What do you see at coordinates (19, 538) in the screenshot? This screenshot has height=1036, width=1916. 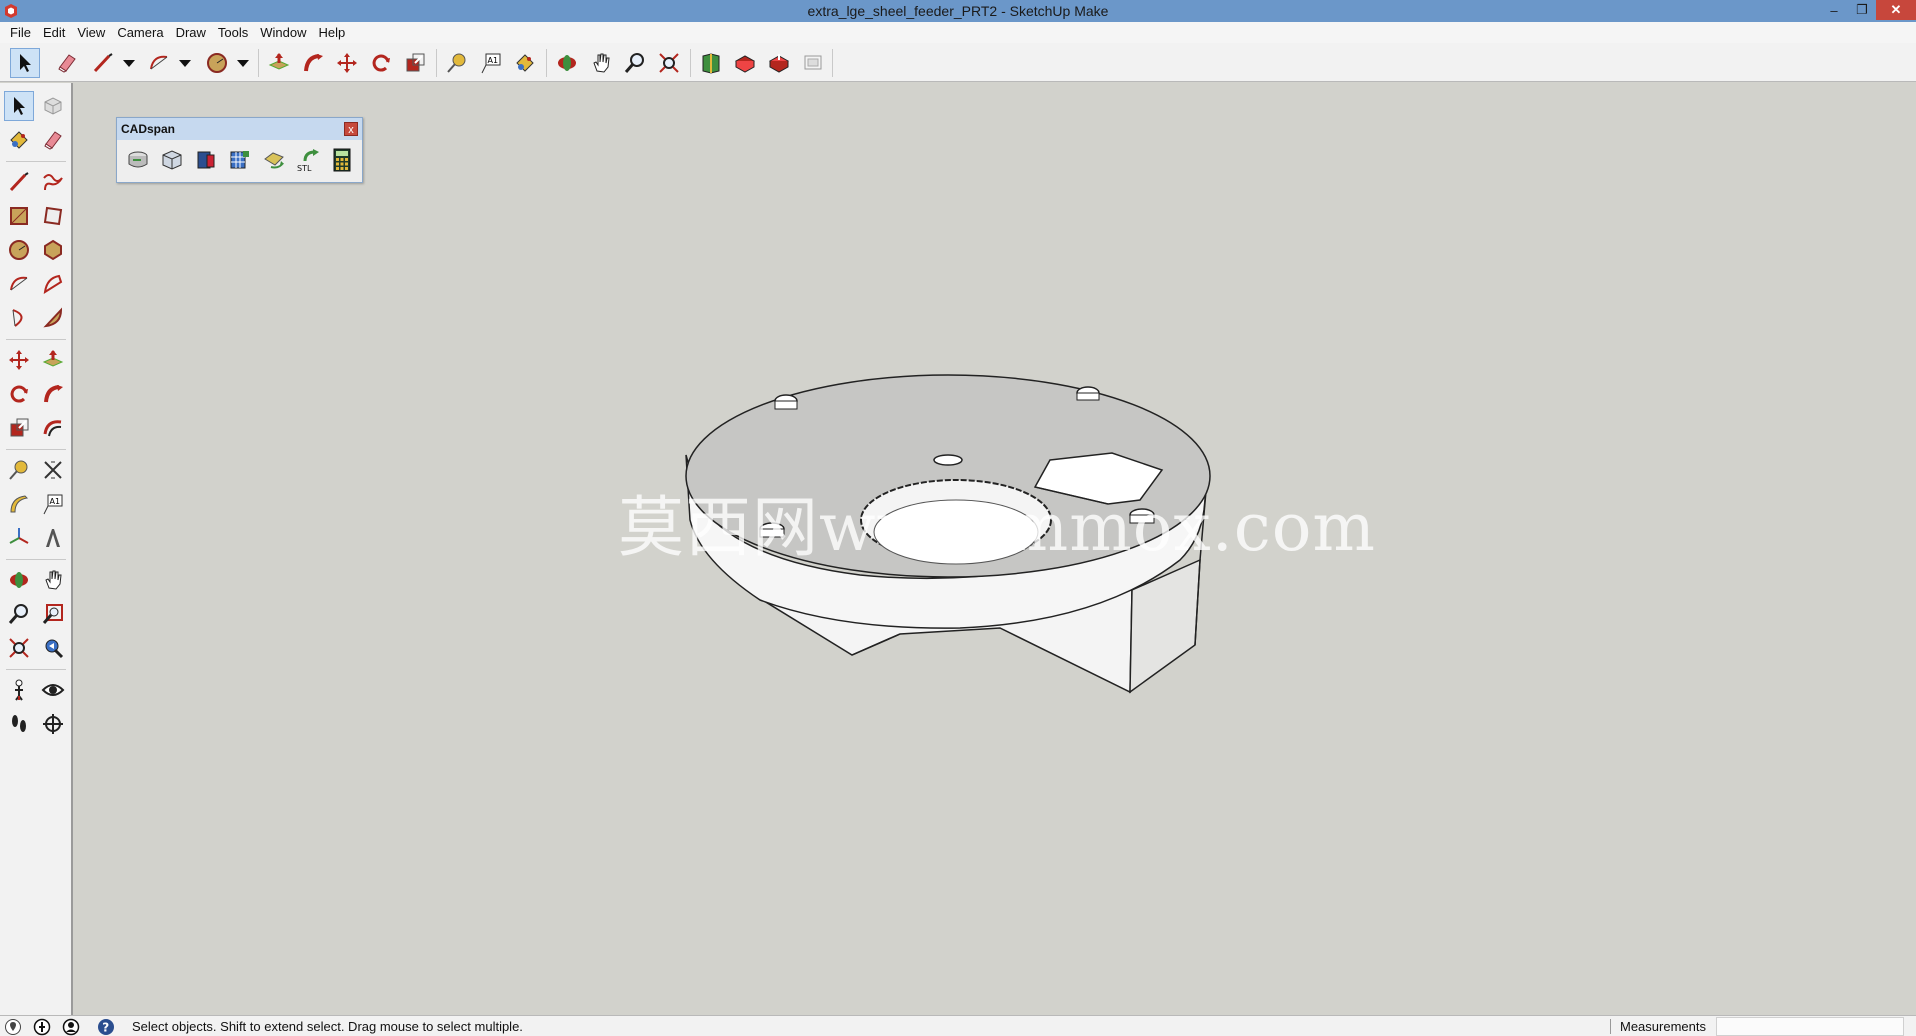 I see `axes-tool-button` at bounding box center [19, 538].